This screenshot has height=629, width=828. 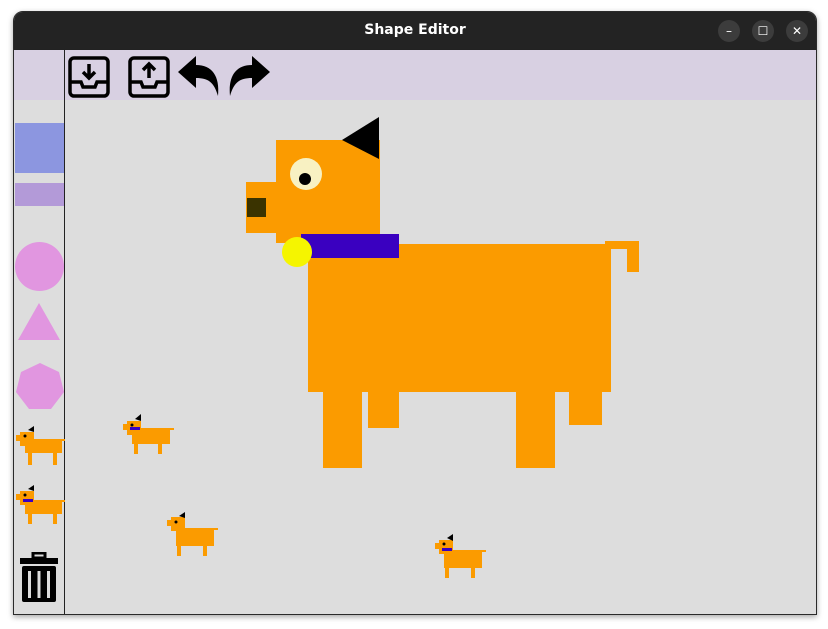 What do you see at coordinates (459, 318) in the screenshot?
I see `dog-body` at bounding box center [459, 318].